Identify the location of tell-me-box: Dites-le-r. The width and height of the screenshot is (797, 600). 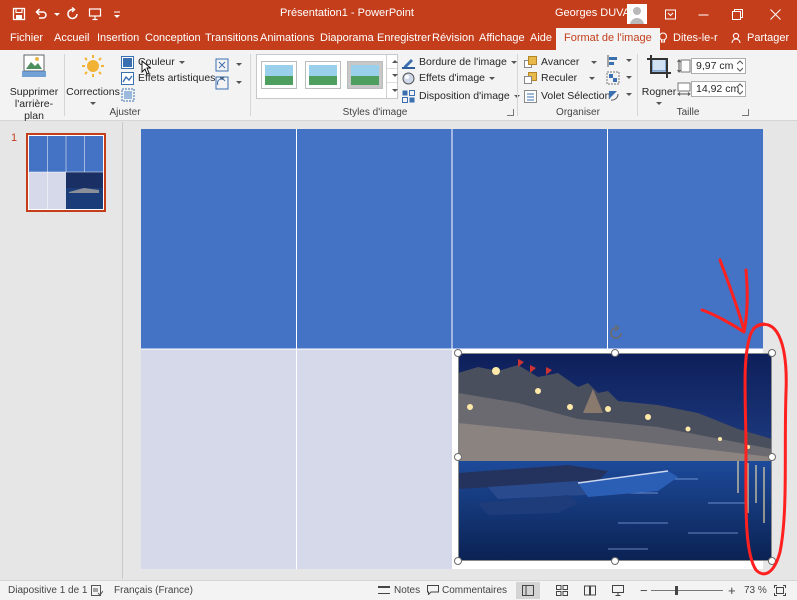
(687, 39).